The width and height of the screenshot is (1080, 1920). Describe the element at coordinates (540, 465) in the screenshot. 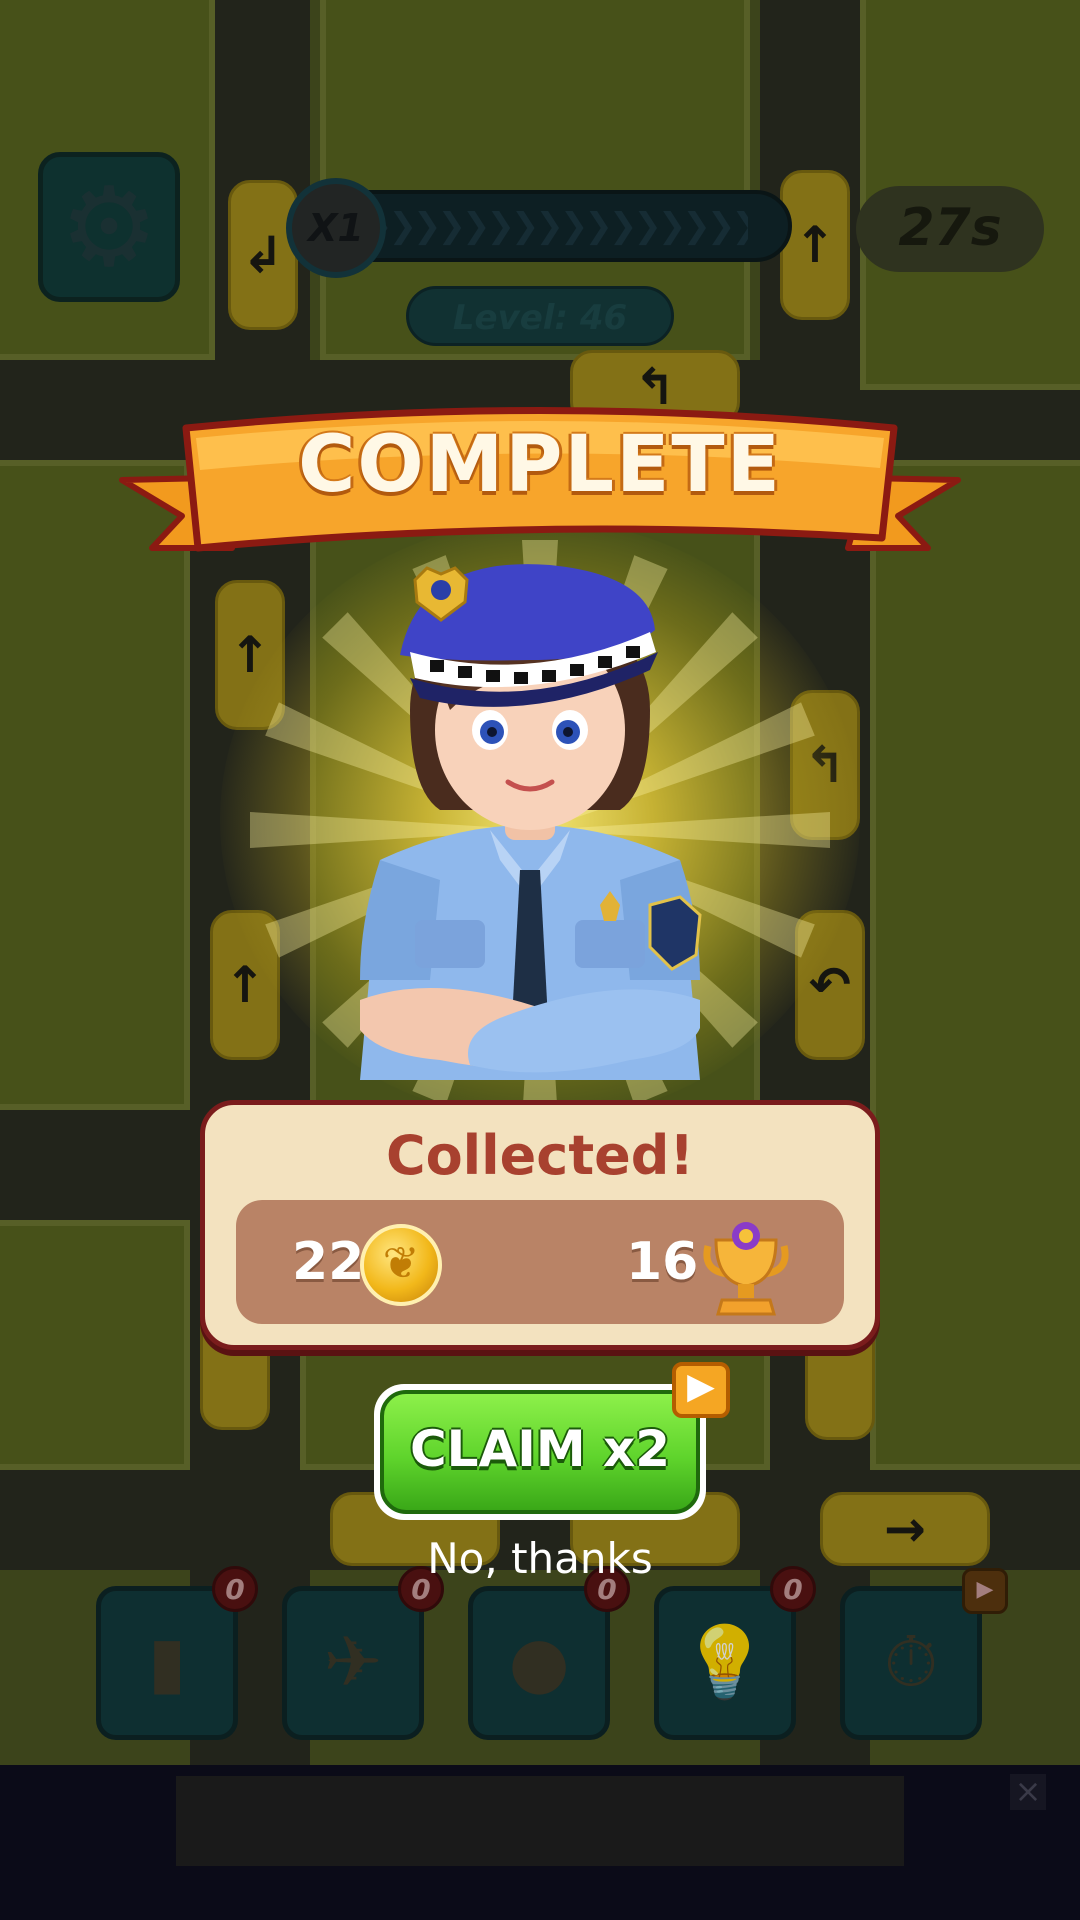

I see `banner-title: COMPLETE` at that location.